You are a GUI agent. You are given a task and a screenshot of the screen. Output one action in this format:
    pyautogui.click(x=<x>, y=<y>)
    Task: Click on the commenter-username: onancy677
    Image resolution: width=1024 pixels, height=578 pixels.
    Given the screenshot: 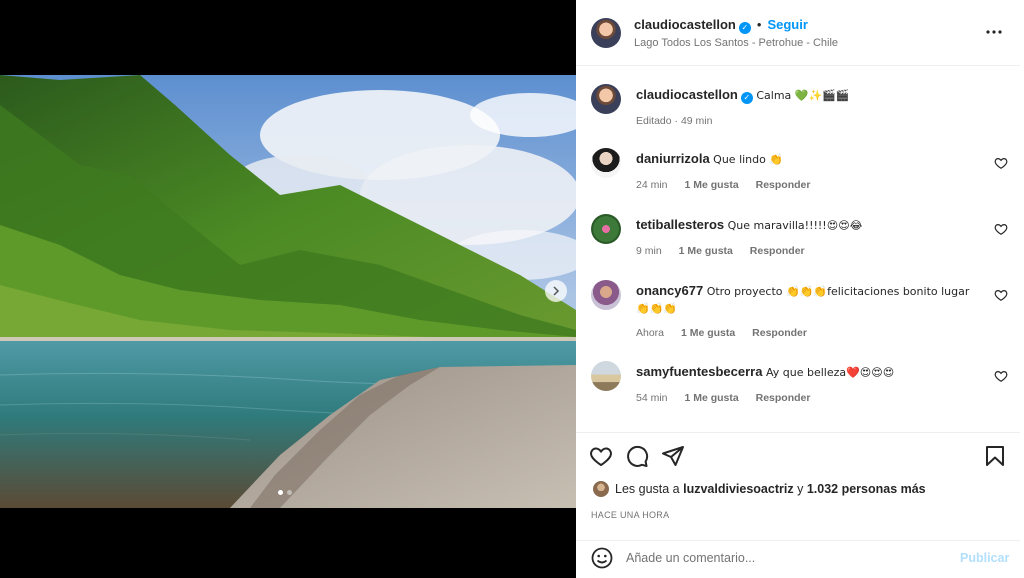 What is the action you would take?
    pyautogui.click(x=669, y=290)
    